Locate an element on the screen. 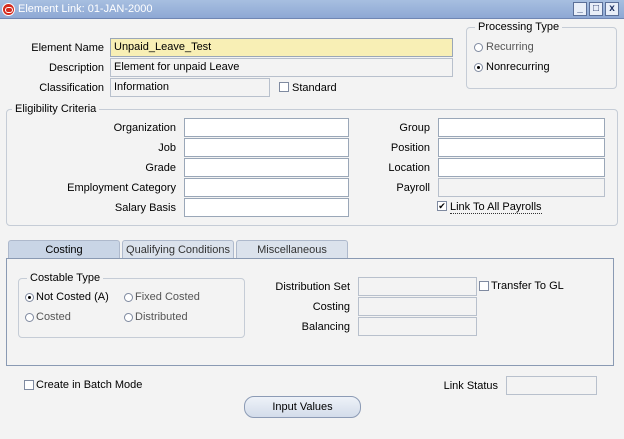  tab-qualifying-conditions: Qualifying Conditions is located at coordinates (178, 249).